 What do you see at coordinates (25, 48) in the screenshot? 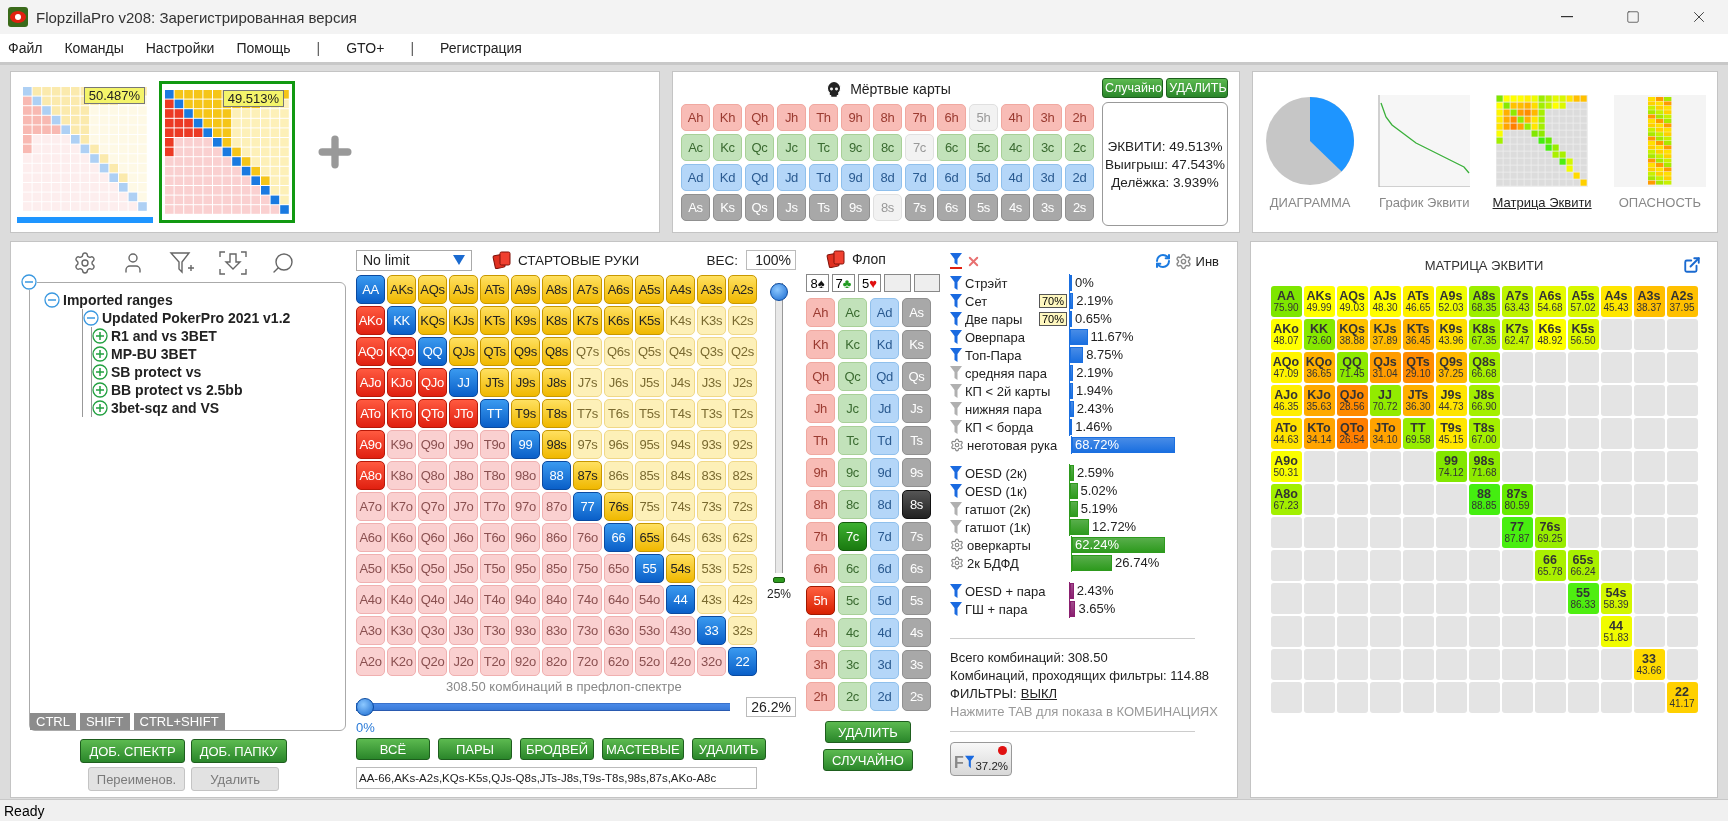
I see `menu-item: Файл` at bounding box center [25, 48].